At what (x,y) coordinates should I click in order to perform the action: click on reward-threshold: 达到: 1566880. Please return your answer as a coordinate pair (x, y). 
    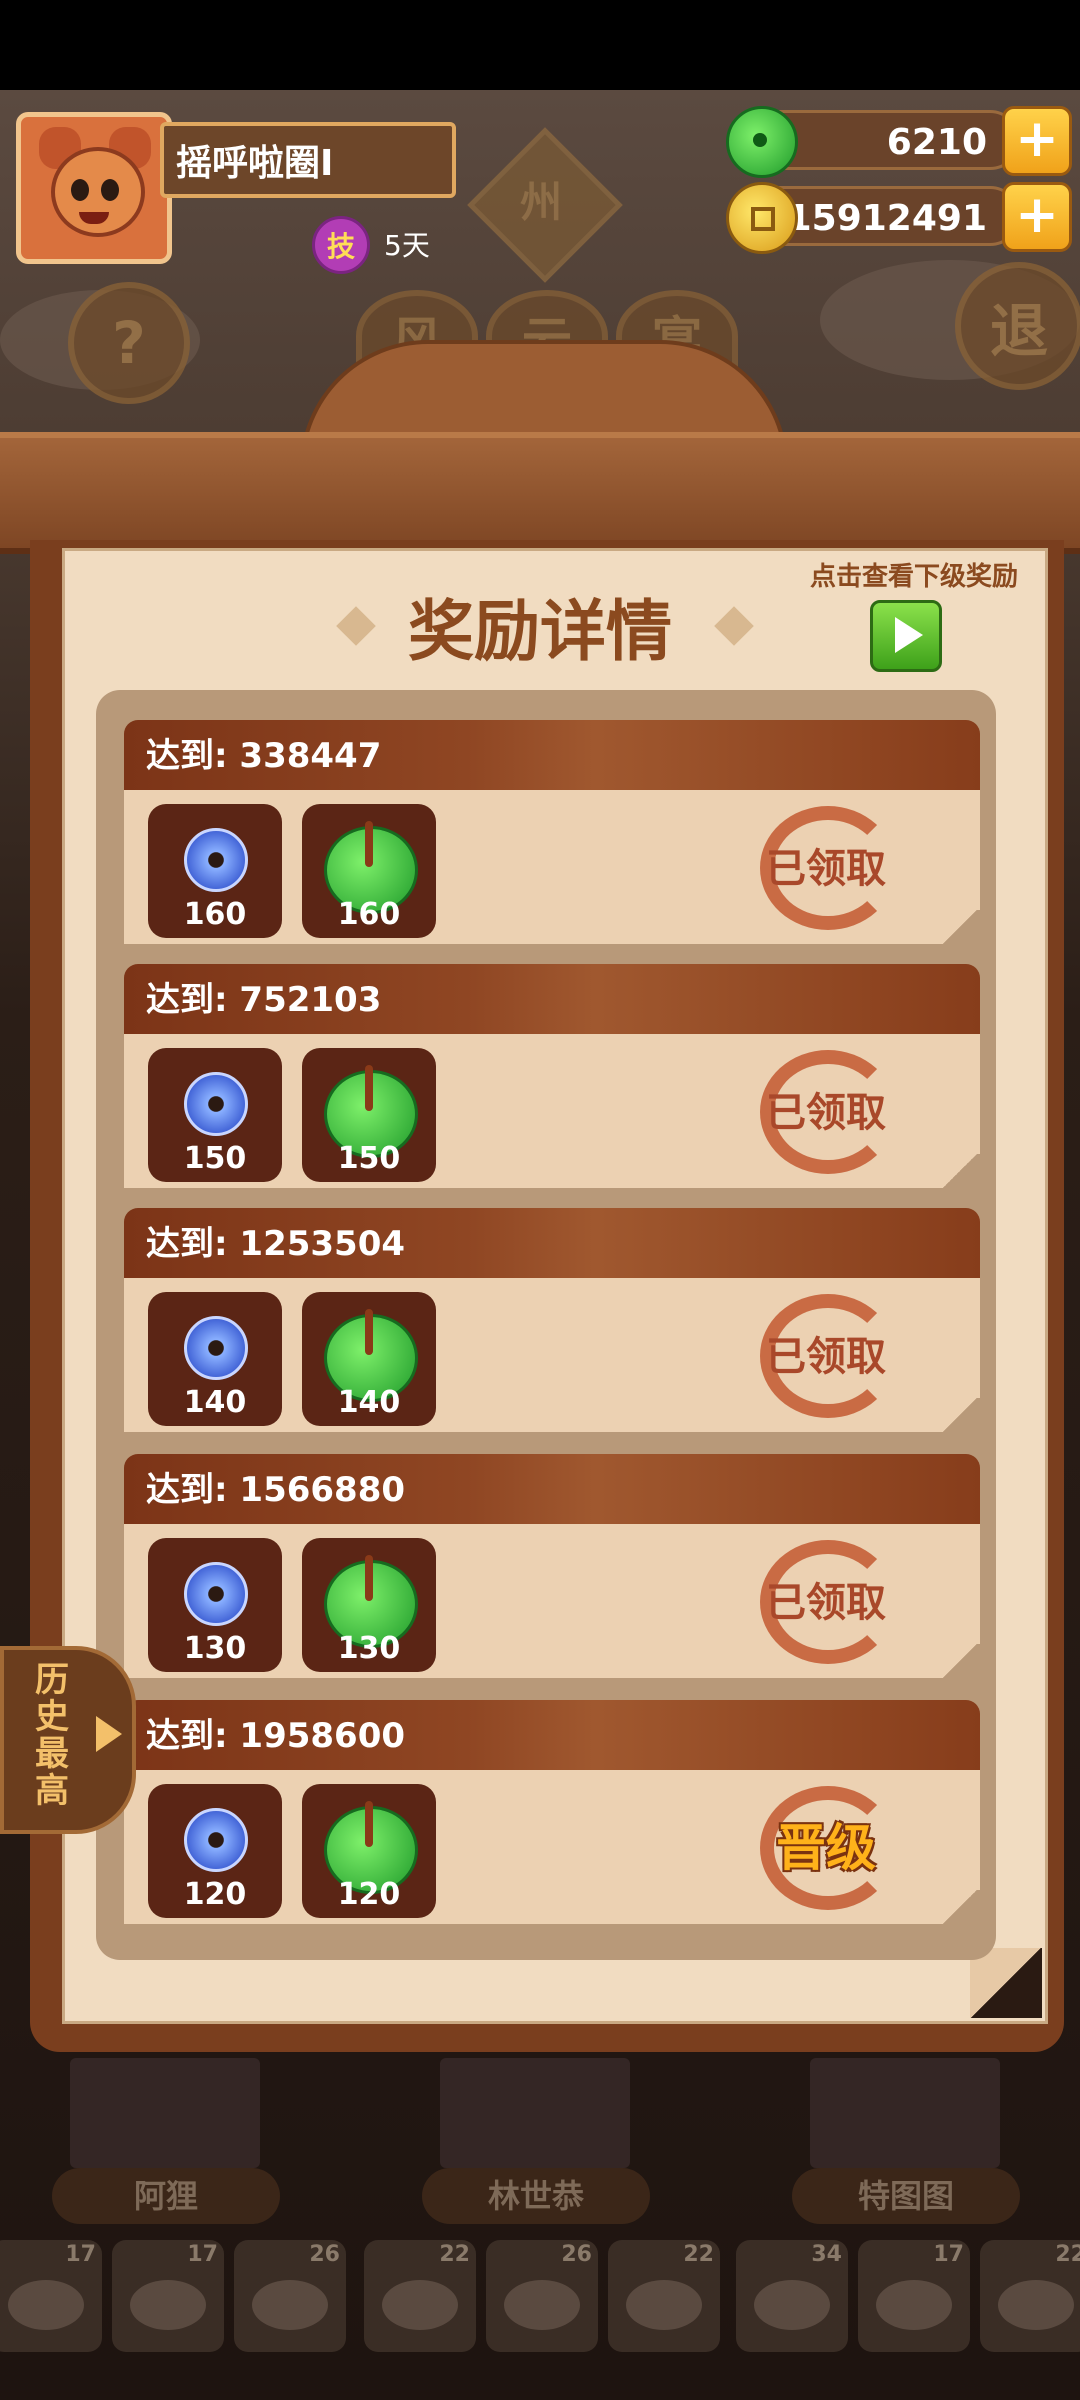
    Looking at the image, I should click on (276, 1490).